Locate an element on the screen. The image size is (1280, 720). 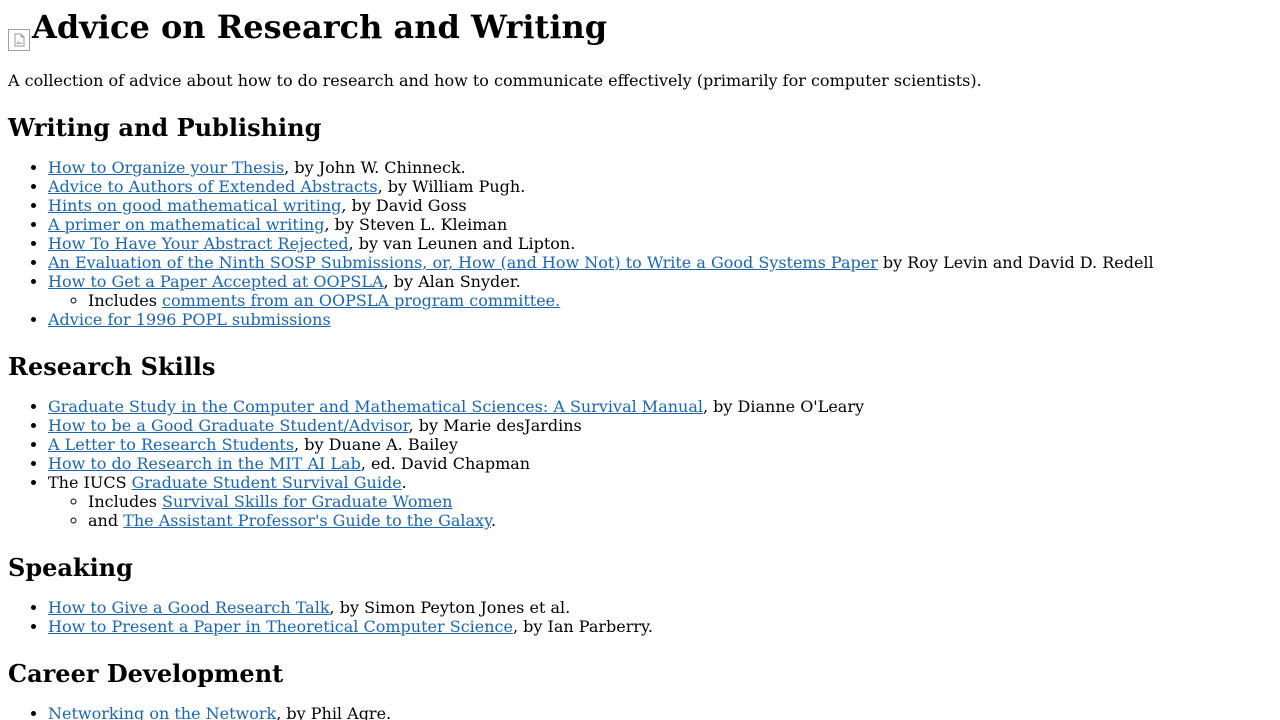
link-how-to-organize-your-thesis: How to Organize your Thesis is located at coordinates (166, 167).